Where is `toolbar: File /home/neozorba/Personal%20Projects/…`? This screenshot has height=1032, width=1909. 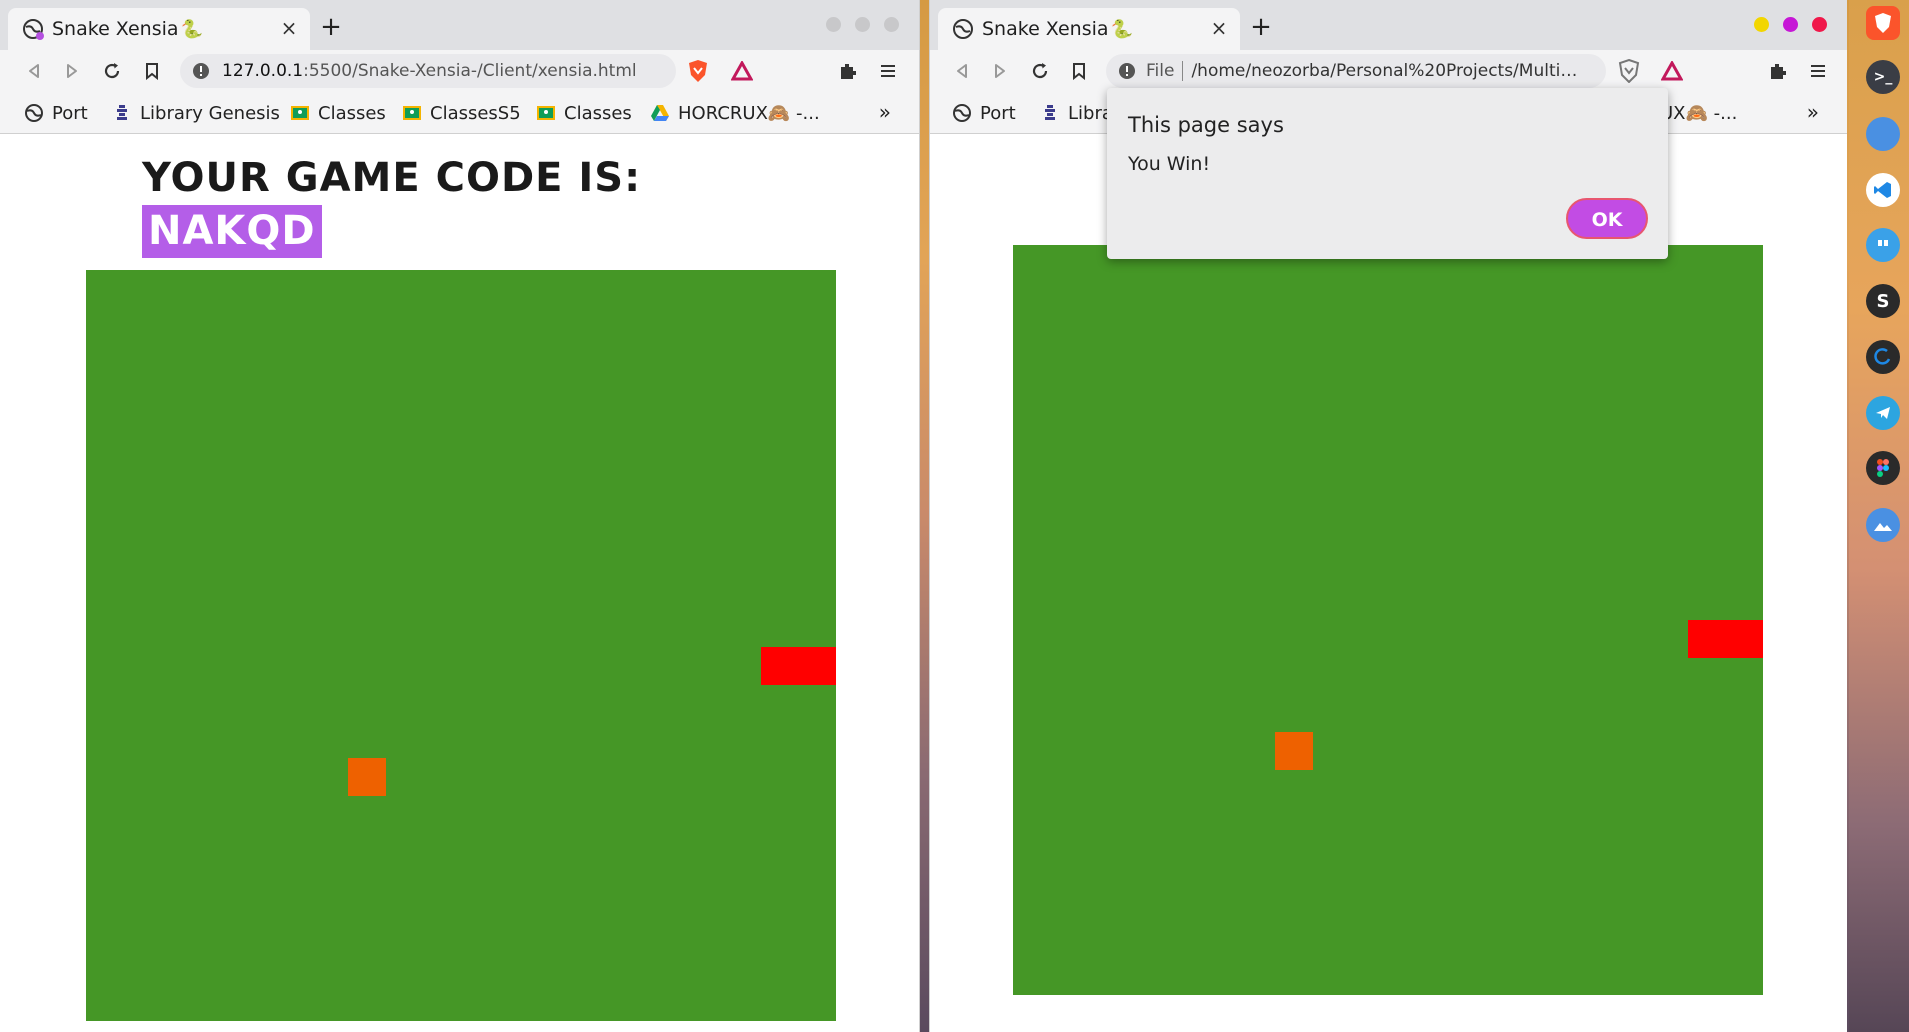
toolbar: File /home/neozorba/Personal%20Projects/… is located at coordinates (1388, 71).